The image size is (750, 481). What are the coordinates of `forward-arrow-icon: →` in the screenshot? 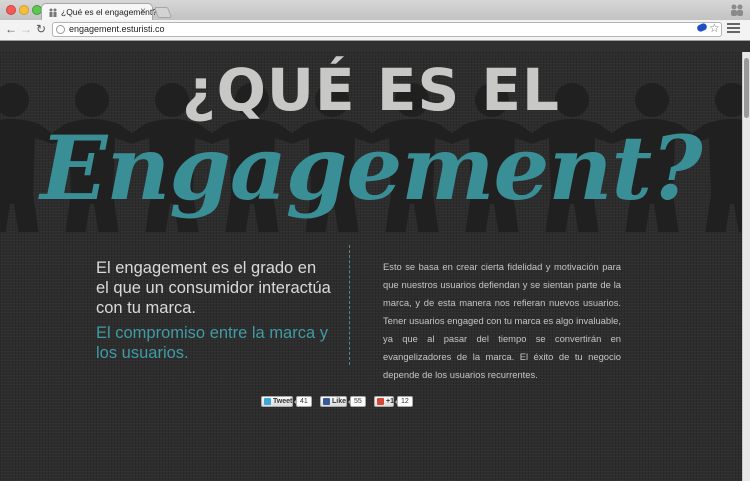 It's located at (26, 29).